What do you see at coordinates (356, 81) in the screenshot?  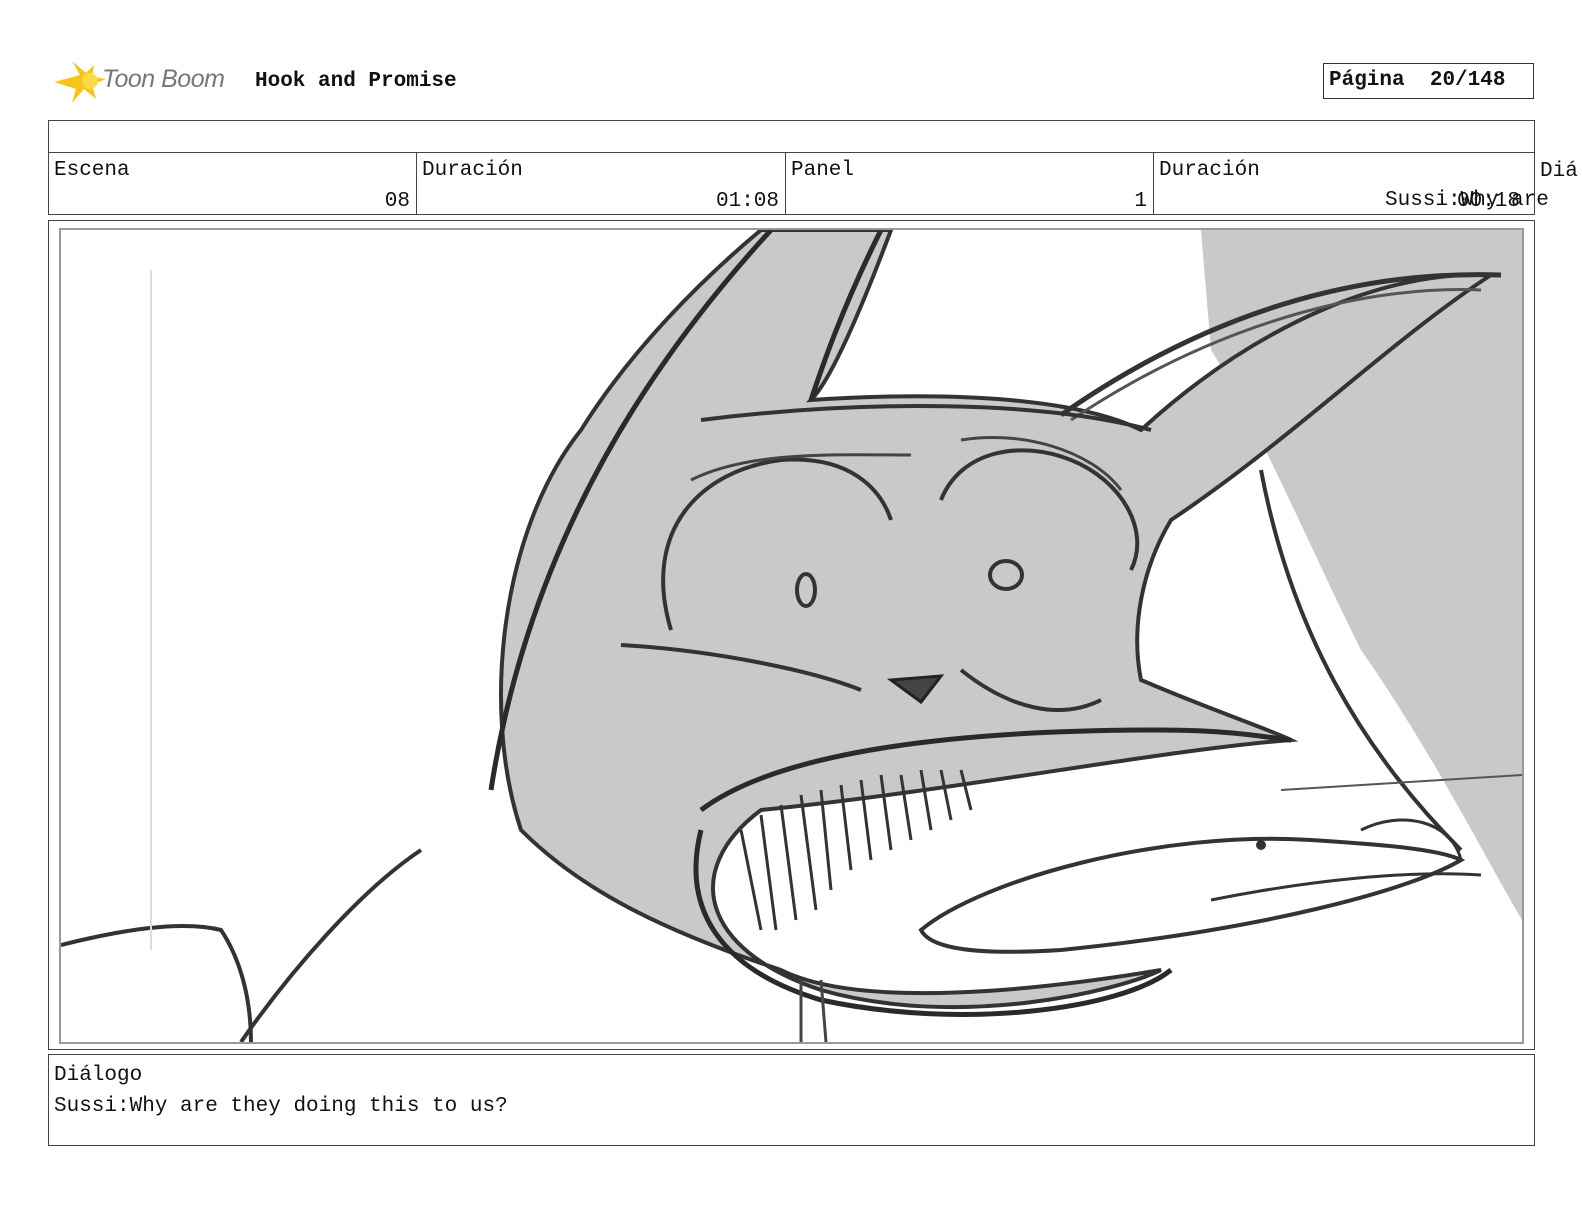 I see `project-title: Hook and Promise` at bounding box center [356, 81].